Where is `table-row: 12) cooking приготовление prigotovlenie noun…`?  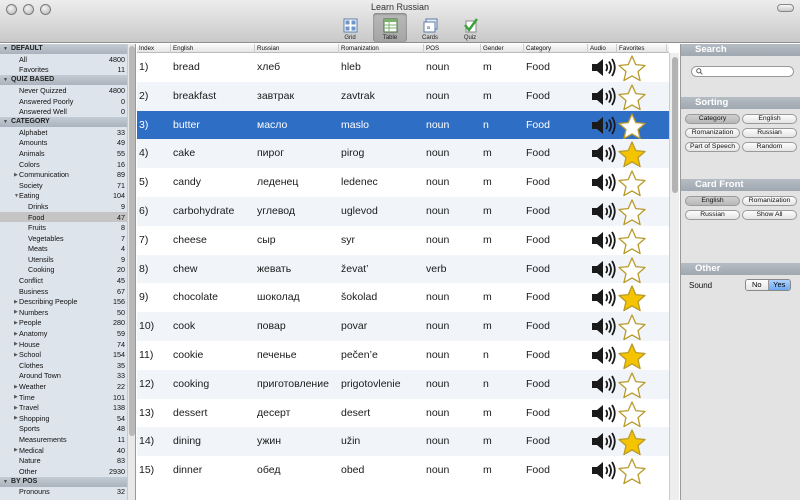
table-row: 12) cooking приготовление prigotovlenie noun… is located at coordinates (403, 384).